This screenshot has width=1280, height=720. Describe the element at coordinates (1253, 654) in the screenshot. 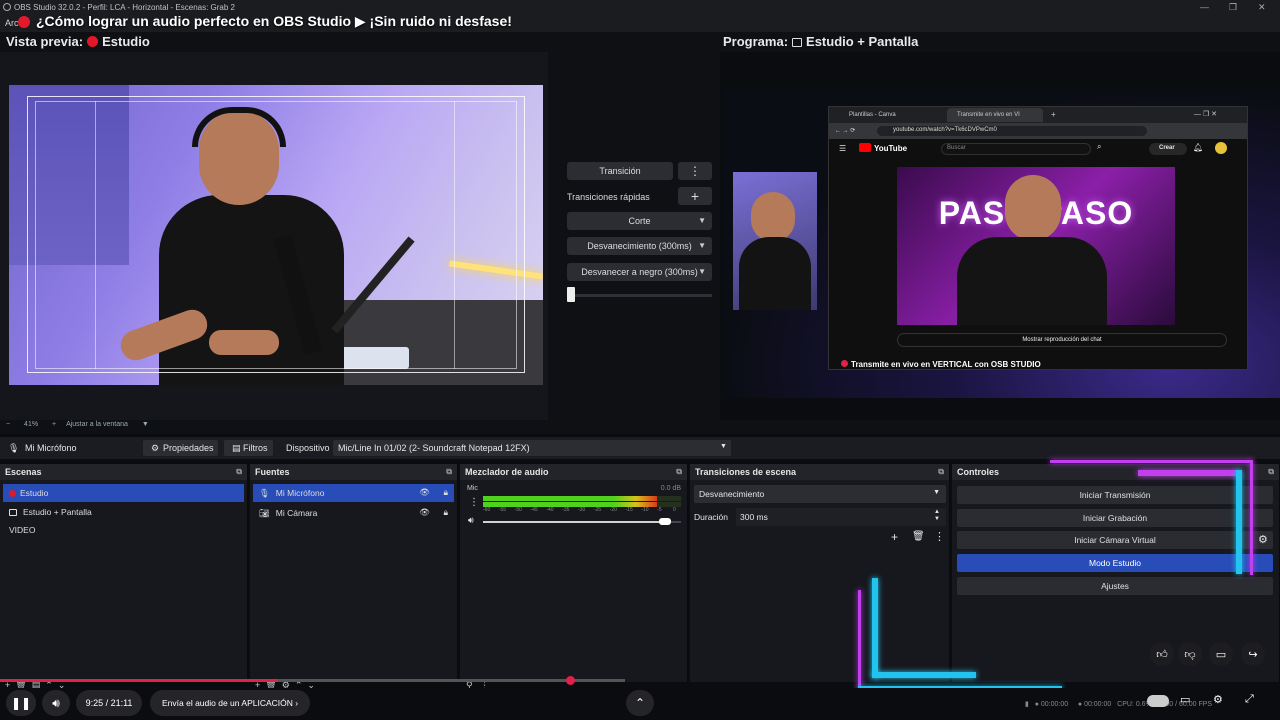

I see `share-icon: ↪` at that location.